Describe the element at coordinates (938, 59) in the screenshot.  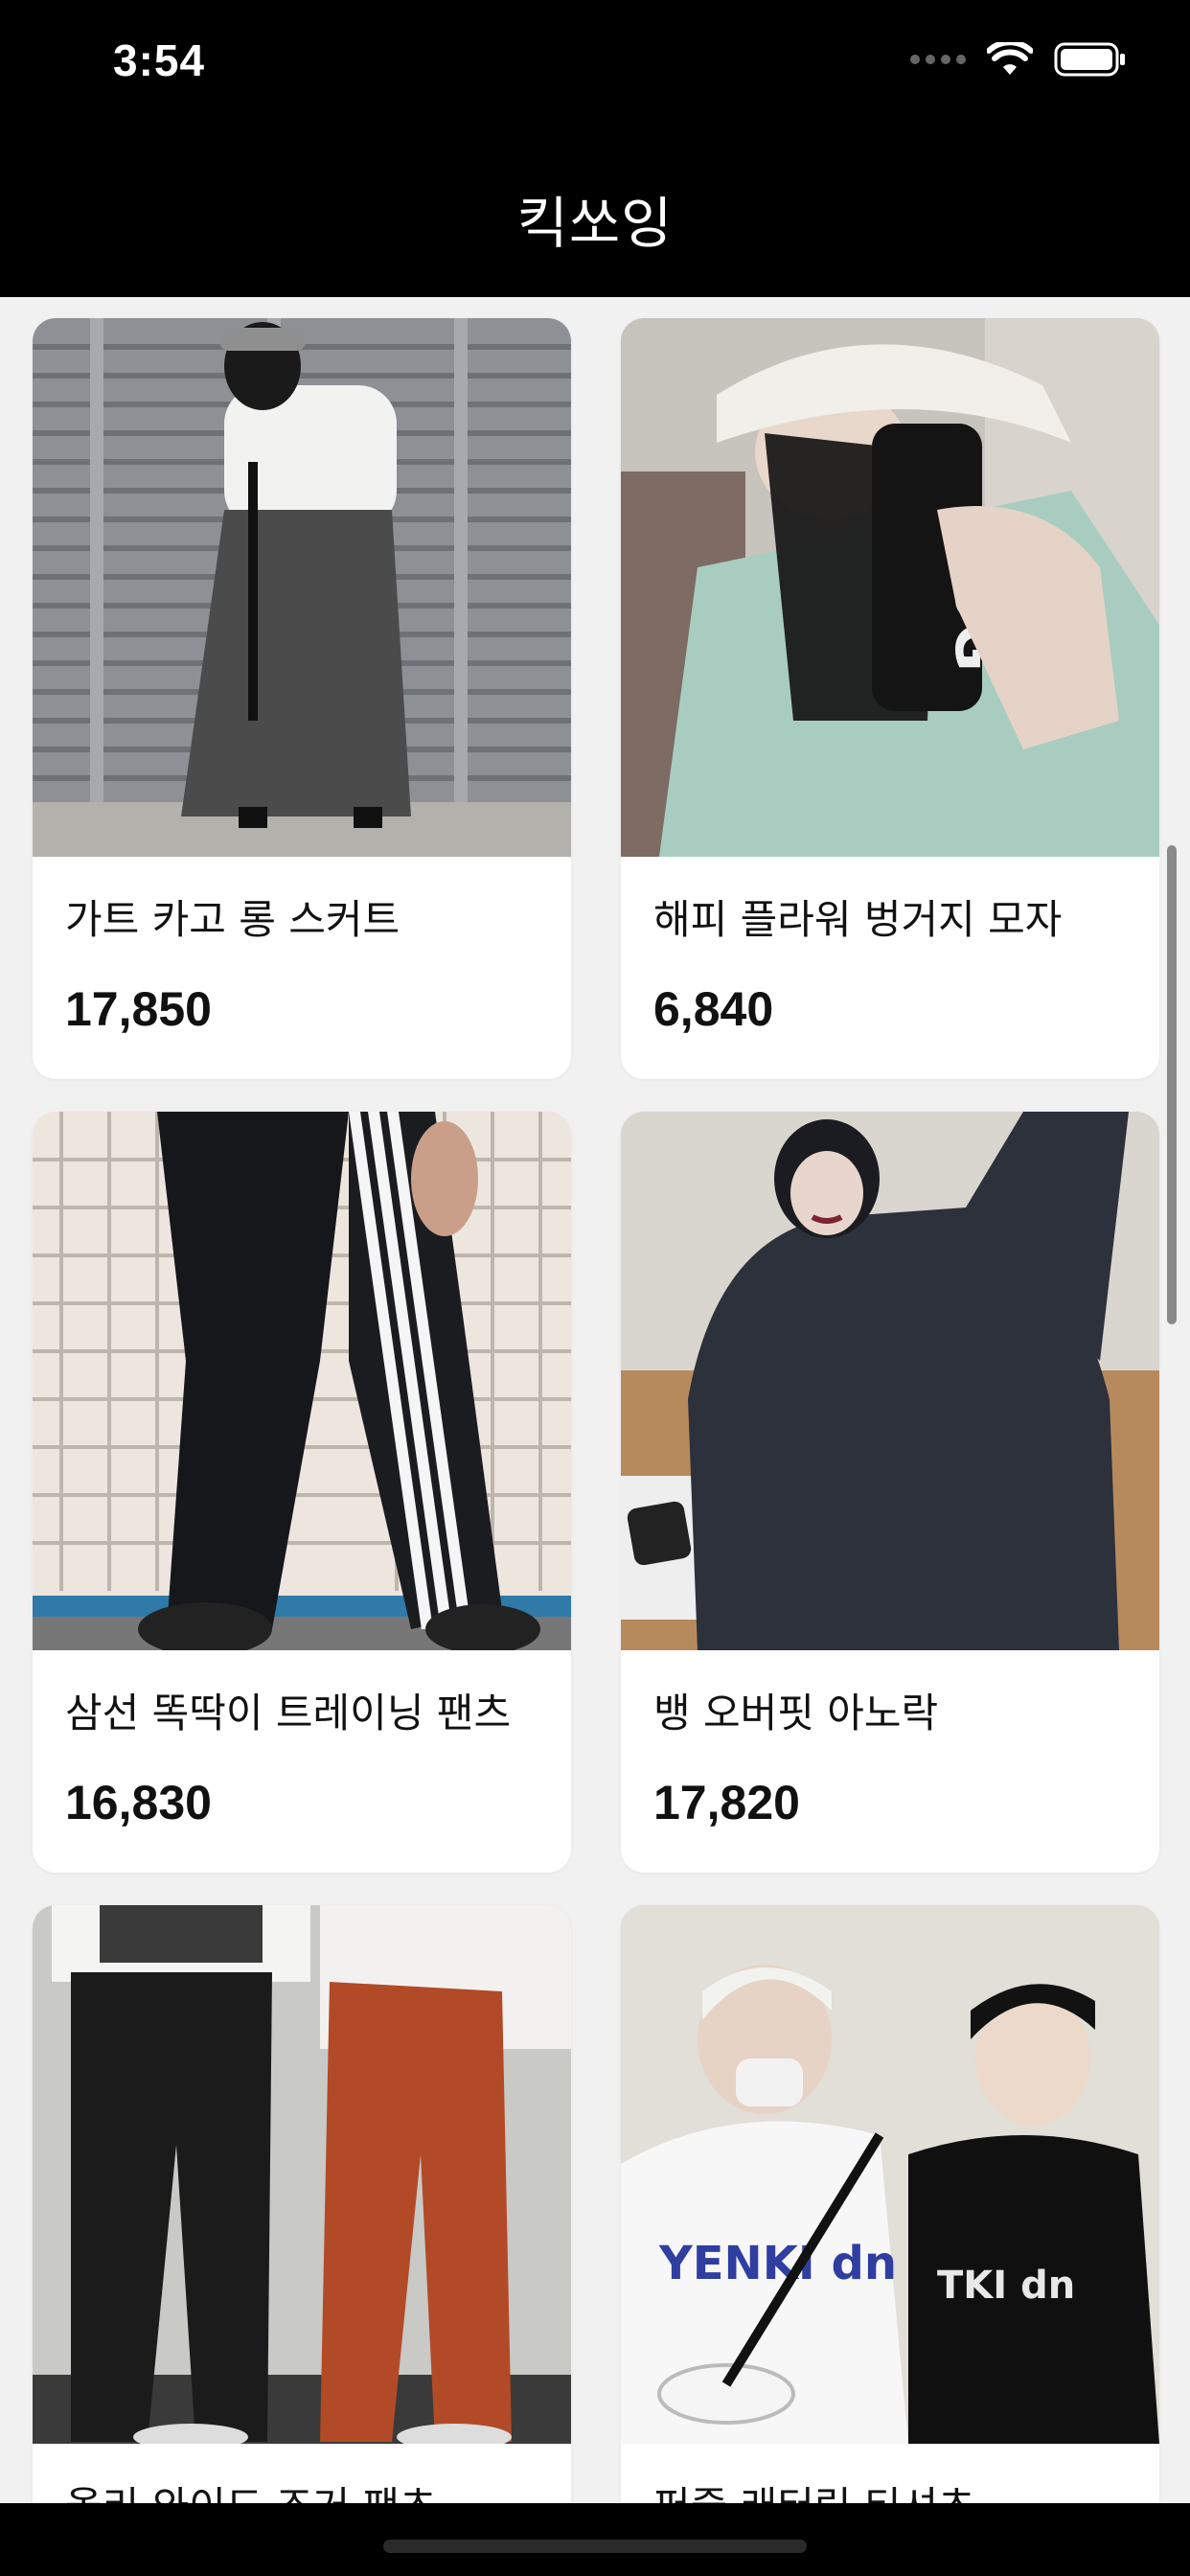
I see `cellular-signal-icon` at that location.